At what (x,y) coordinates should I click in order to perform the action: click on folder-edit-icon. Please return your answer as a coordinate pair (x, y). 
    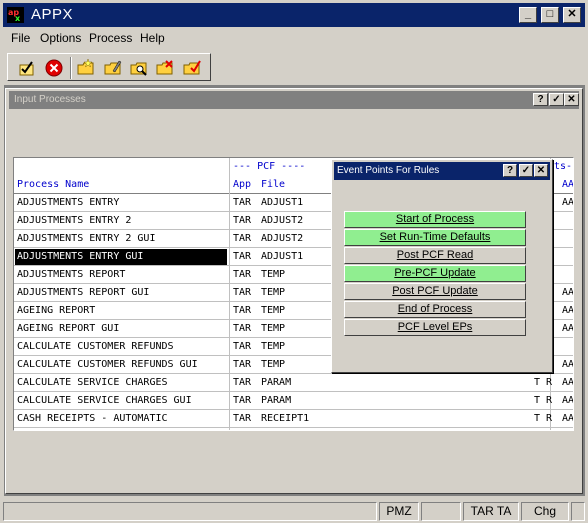
    Looking at the image, I should click on (113, 68).